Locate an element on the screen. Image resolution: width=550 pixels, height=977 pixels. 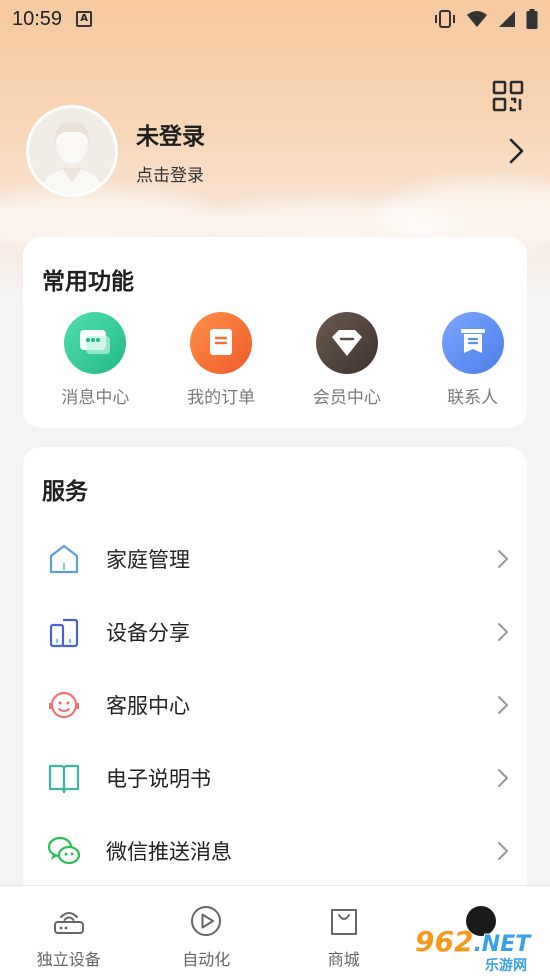
qr-code-icon is located at coordinates (508, 96).